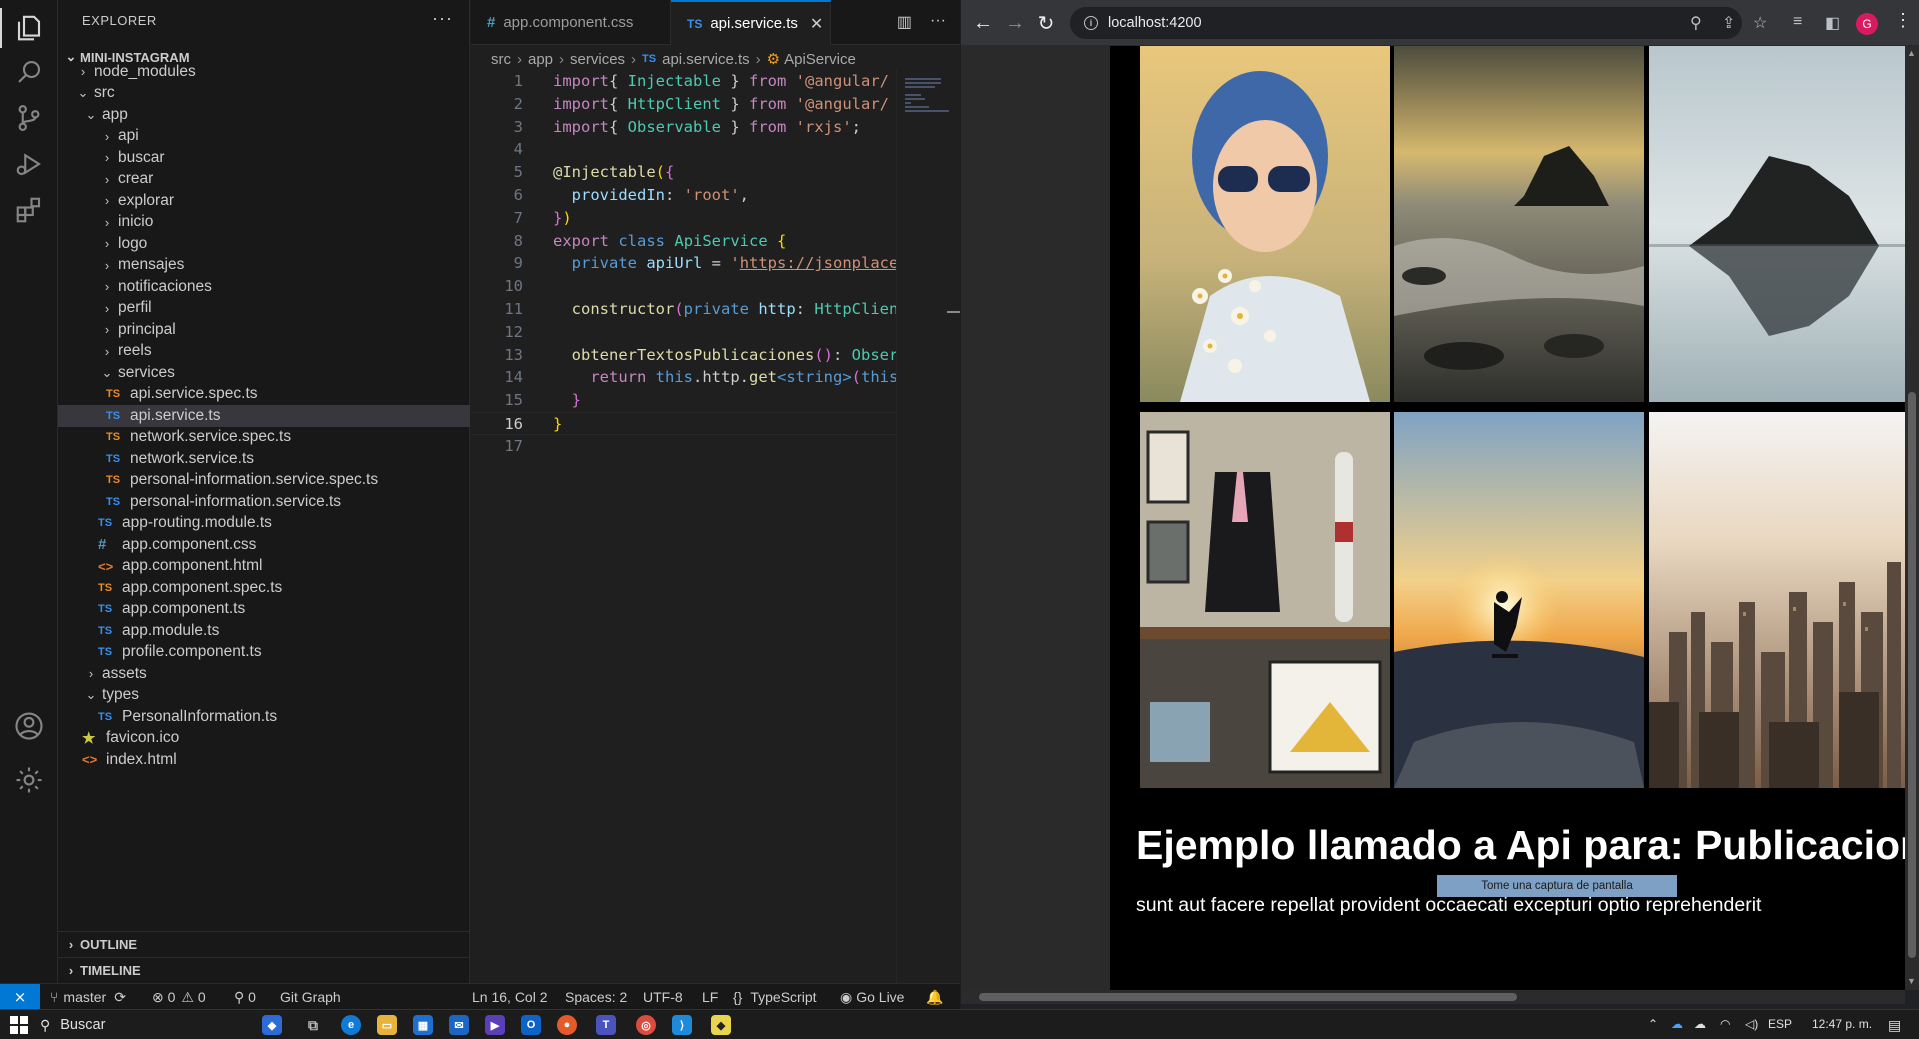 Image resolution: width=1919 pixels, height=1039 pixels. What do you see at coordinates (1519, 600) in the screenshot?
I see `photo-skateboarder-sunset` at bounding box center [1519, 600].